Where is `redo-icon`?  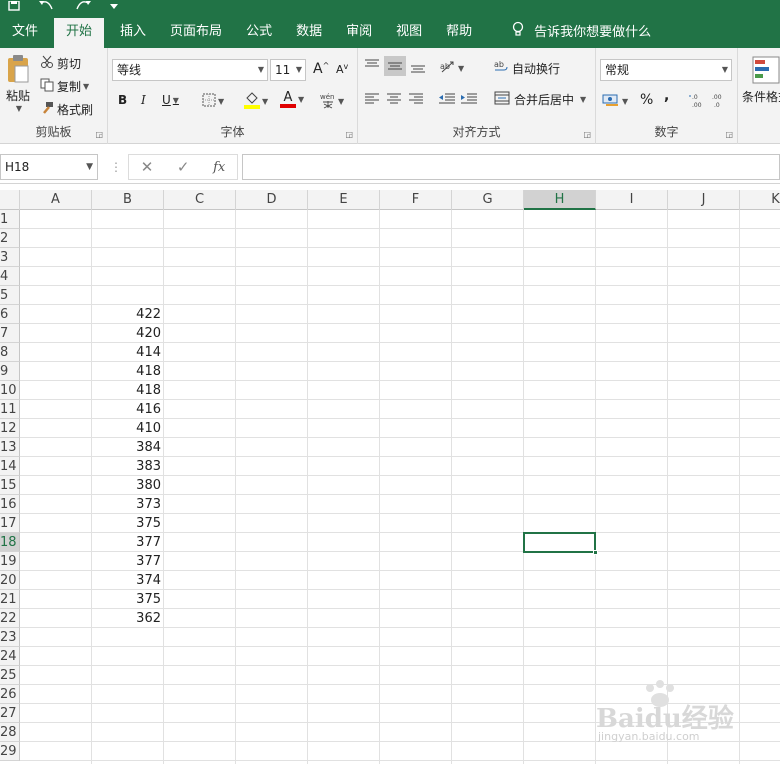 redo-icon is located at coordinates (83, 6).